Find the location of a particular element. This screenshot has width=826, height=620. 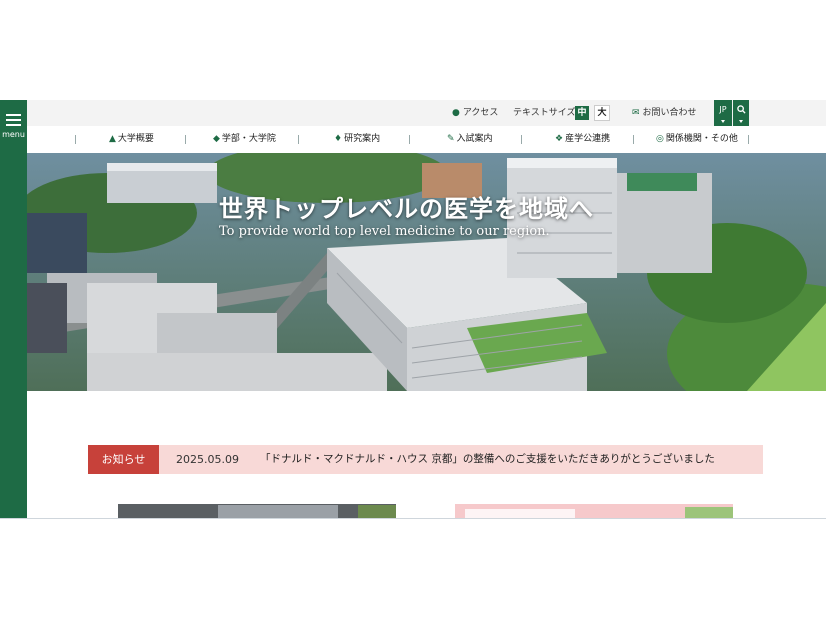

nav-item-faculties: ◆ 学部・大学院 is located at coordinates (244, 139).